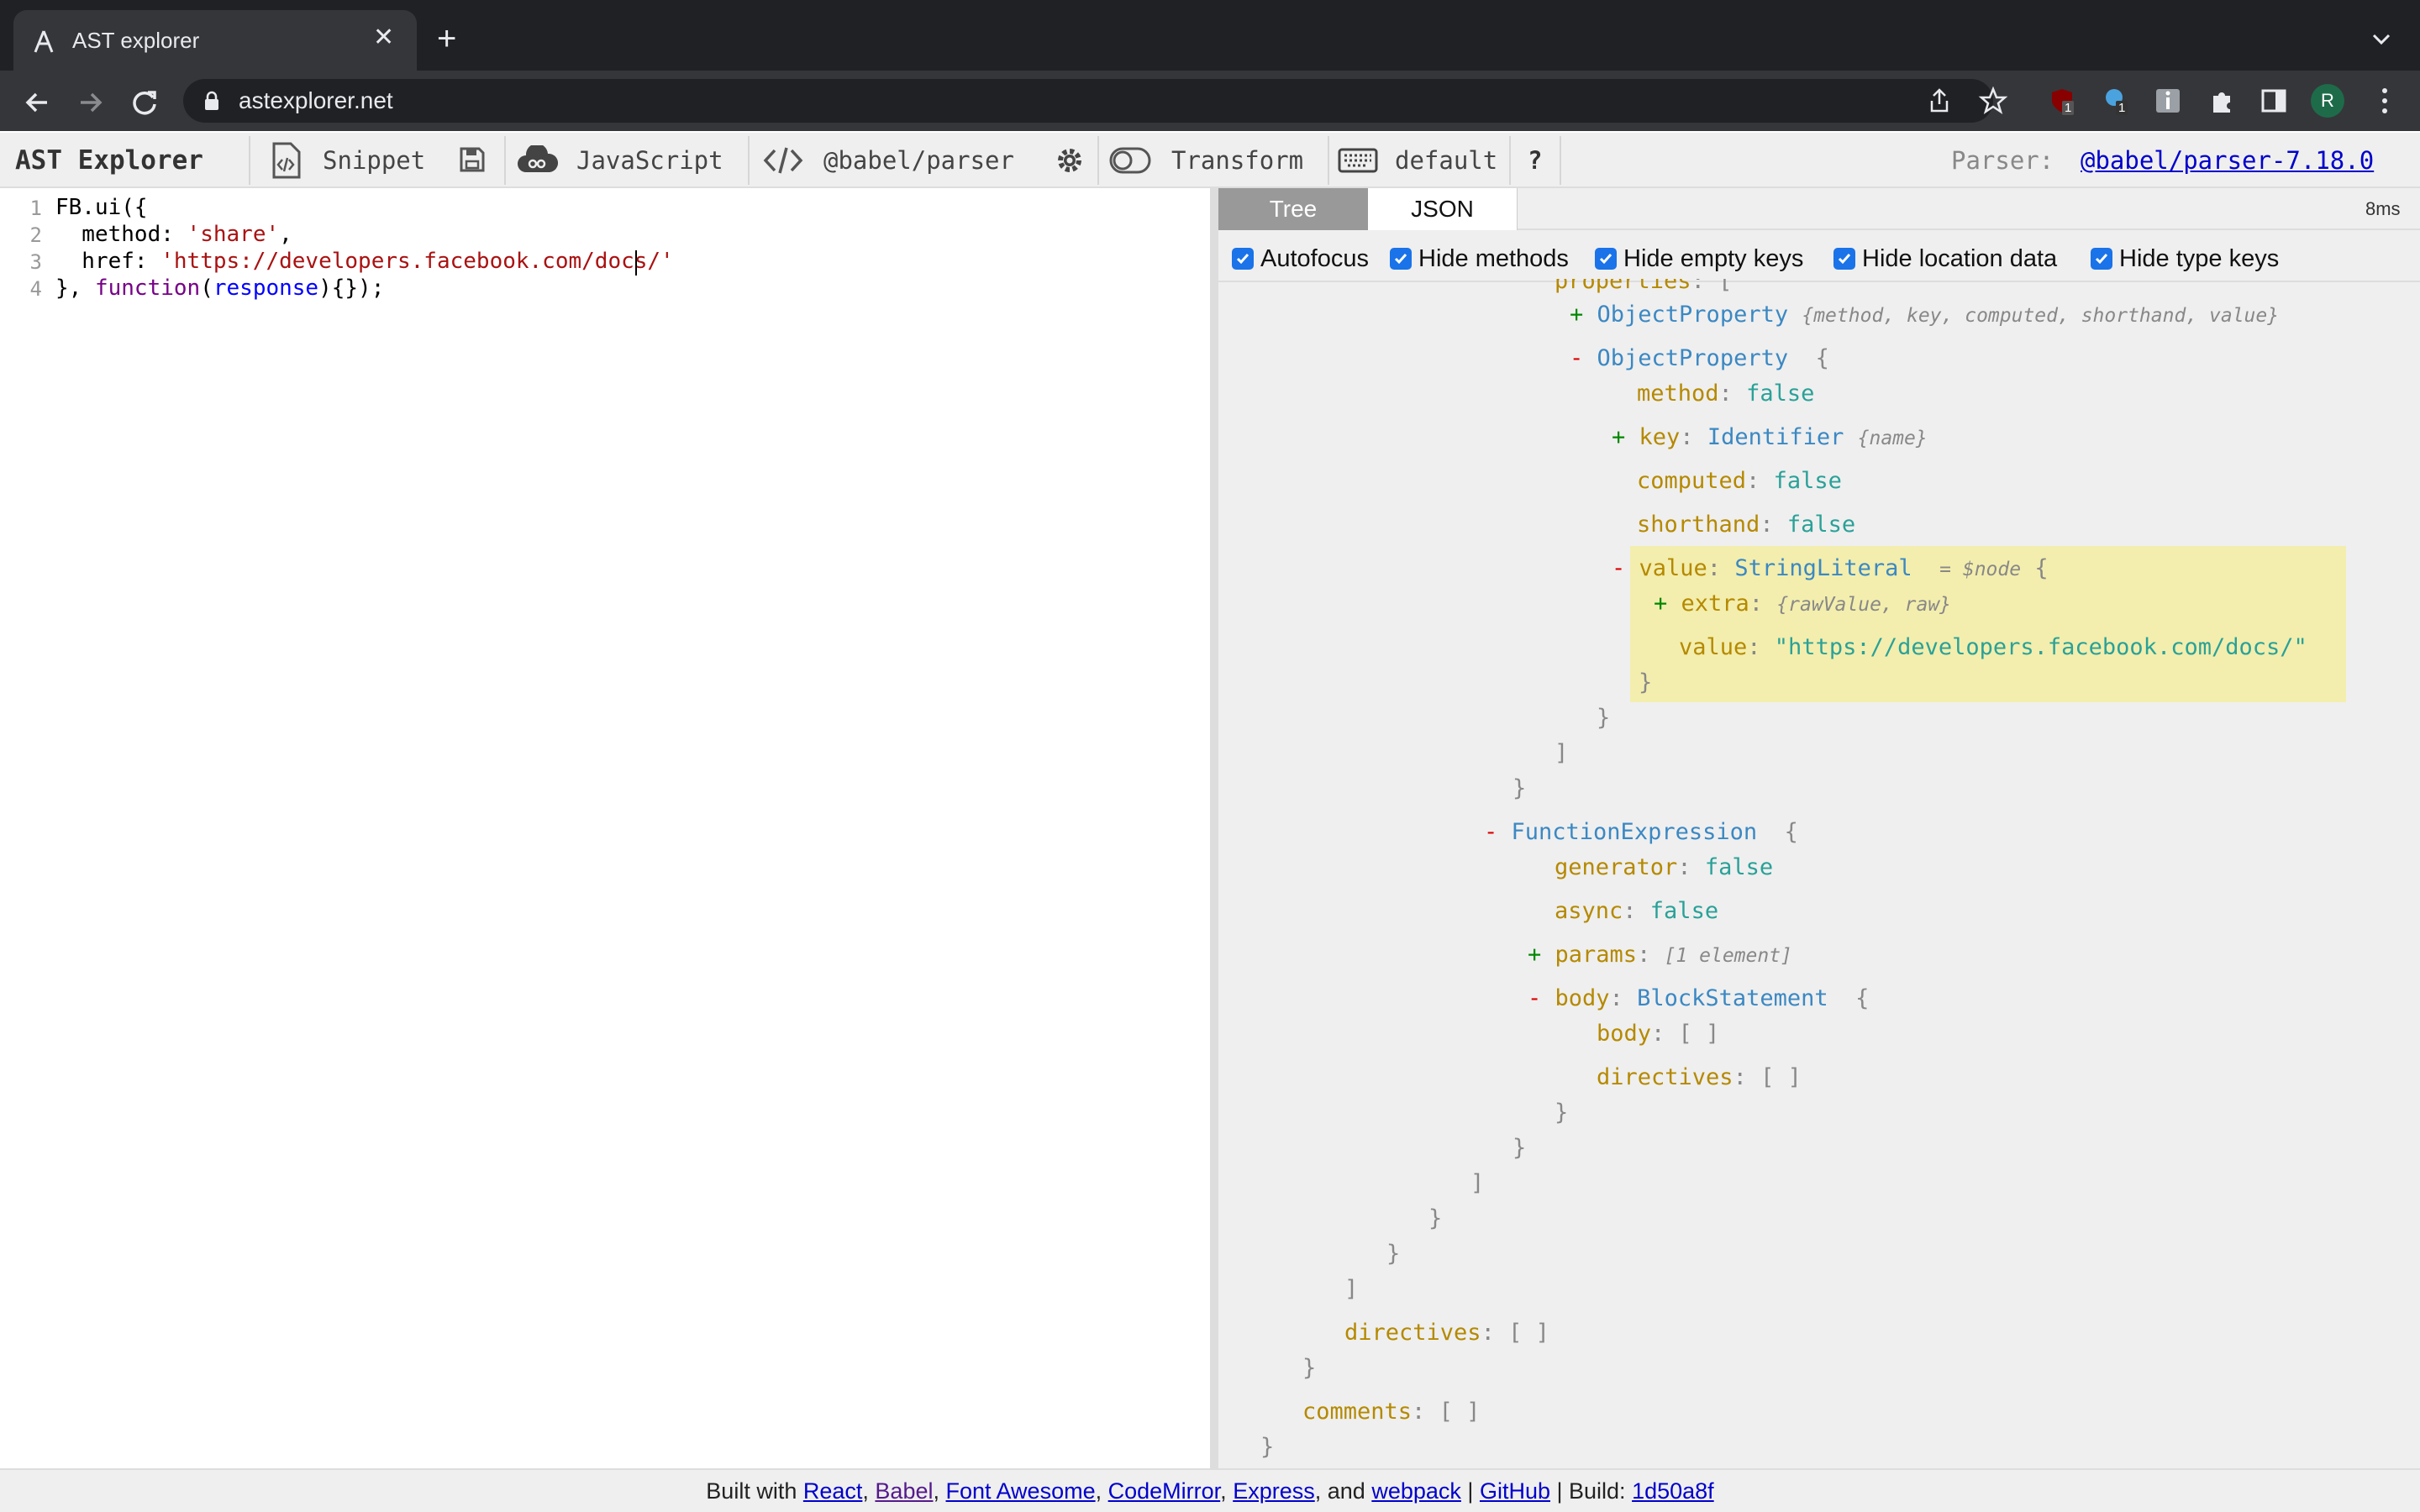 The height and width of the screenshot is (1512, 2420). Describe the element at coordinates (1945, 259) in the screenshot. I see `hide-location-data-checkbox: Hide location data` at that location.